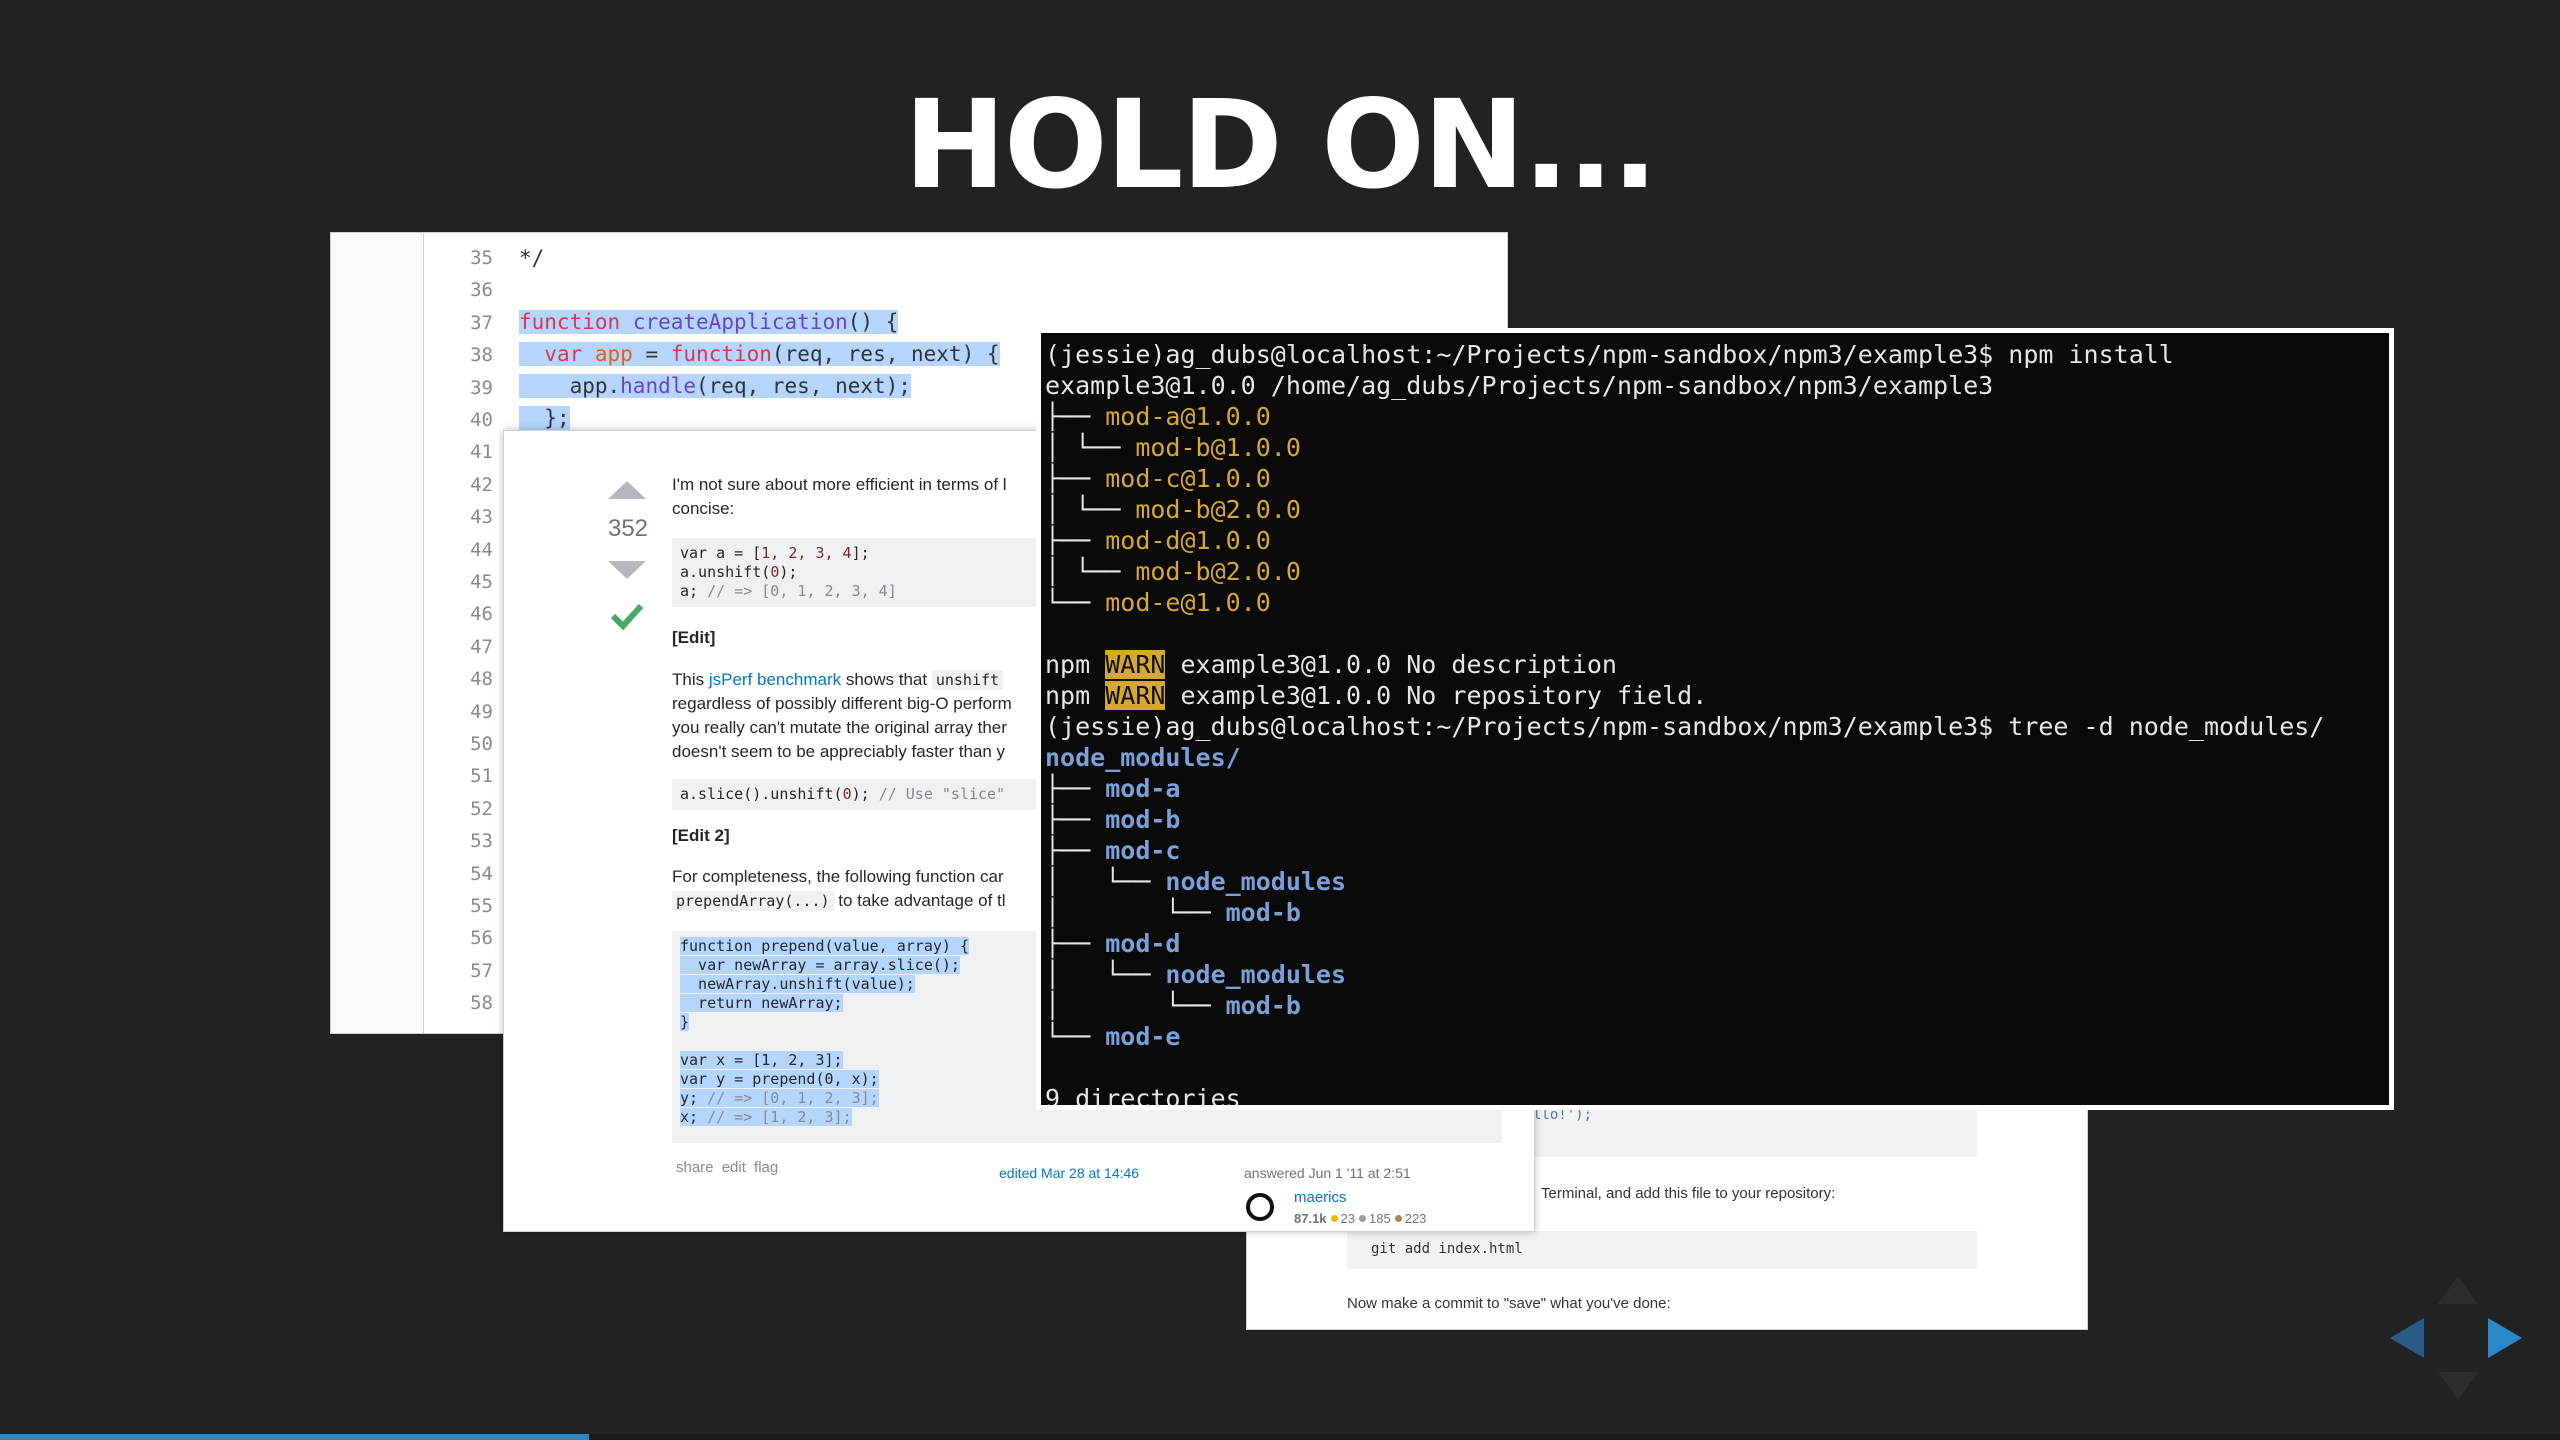 The image size is (2560, 1440). What do you see at coordinates (481, 387) in the screenshot?
I see `line-number: 39` at bounding box center [481, 387].